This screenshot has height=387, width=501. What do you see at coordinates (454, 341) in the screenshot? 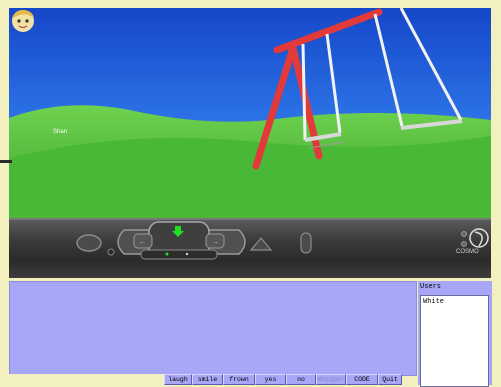
I see `users-list: White` at bounding box center [454, 341].